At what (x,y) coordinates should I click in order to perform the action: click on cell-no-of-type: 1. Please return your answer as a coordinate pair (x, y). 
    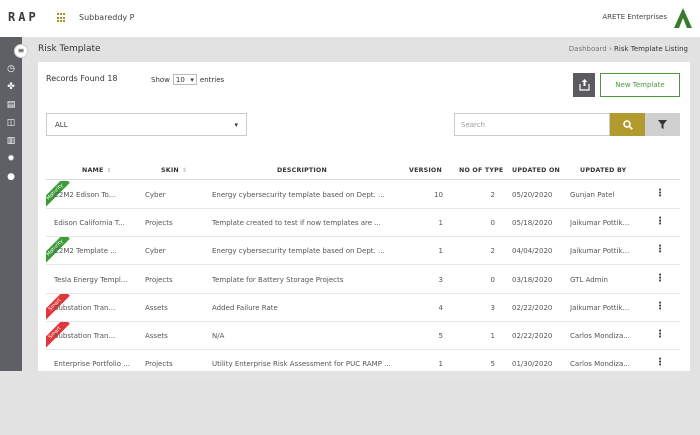
    Looking at the image, I should click on (492, 336).